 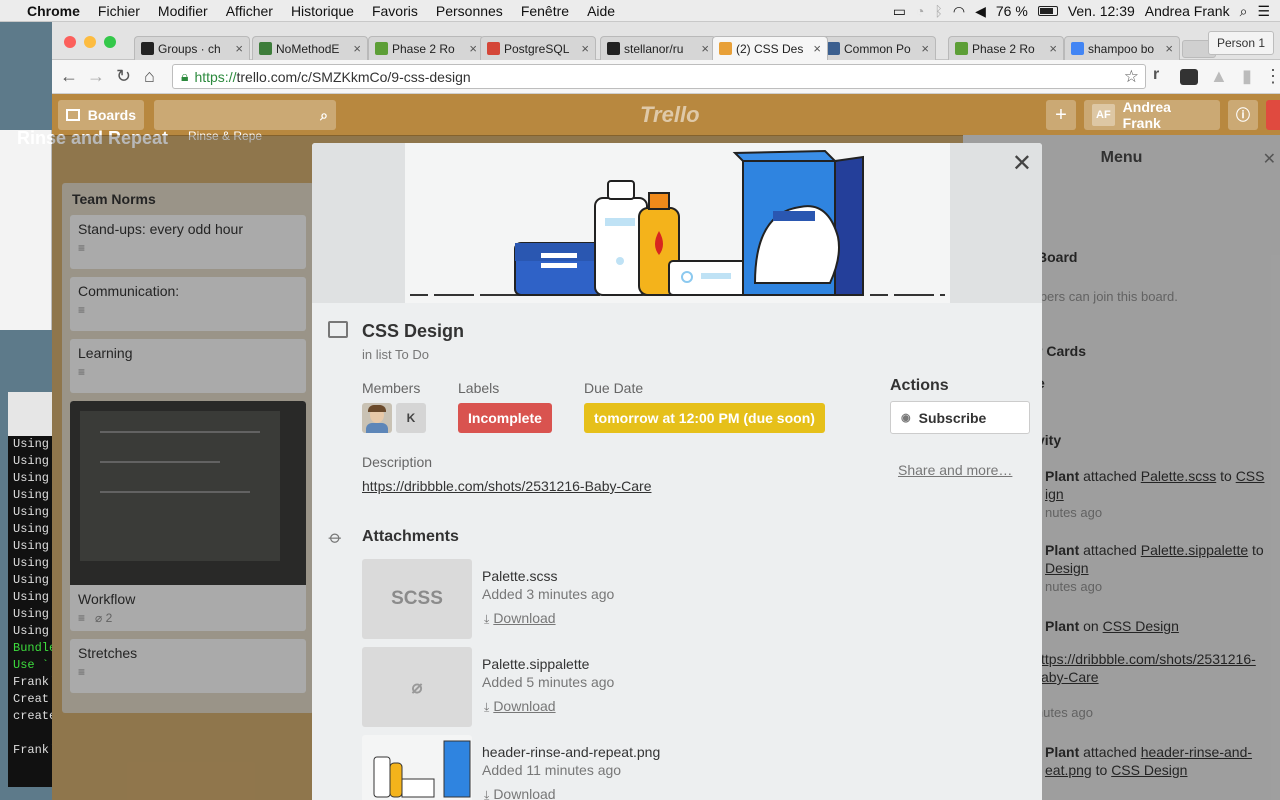 I want to click on tab-title: PostgreSQL, so click(x=537, y=48).